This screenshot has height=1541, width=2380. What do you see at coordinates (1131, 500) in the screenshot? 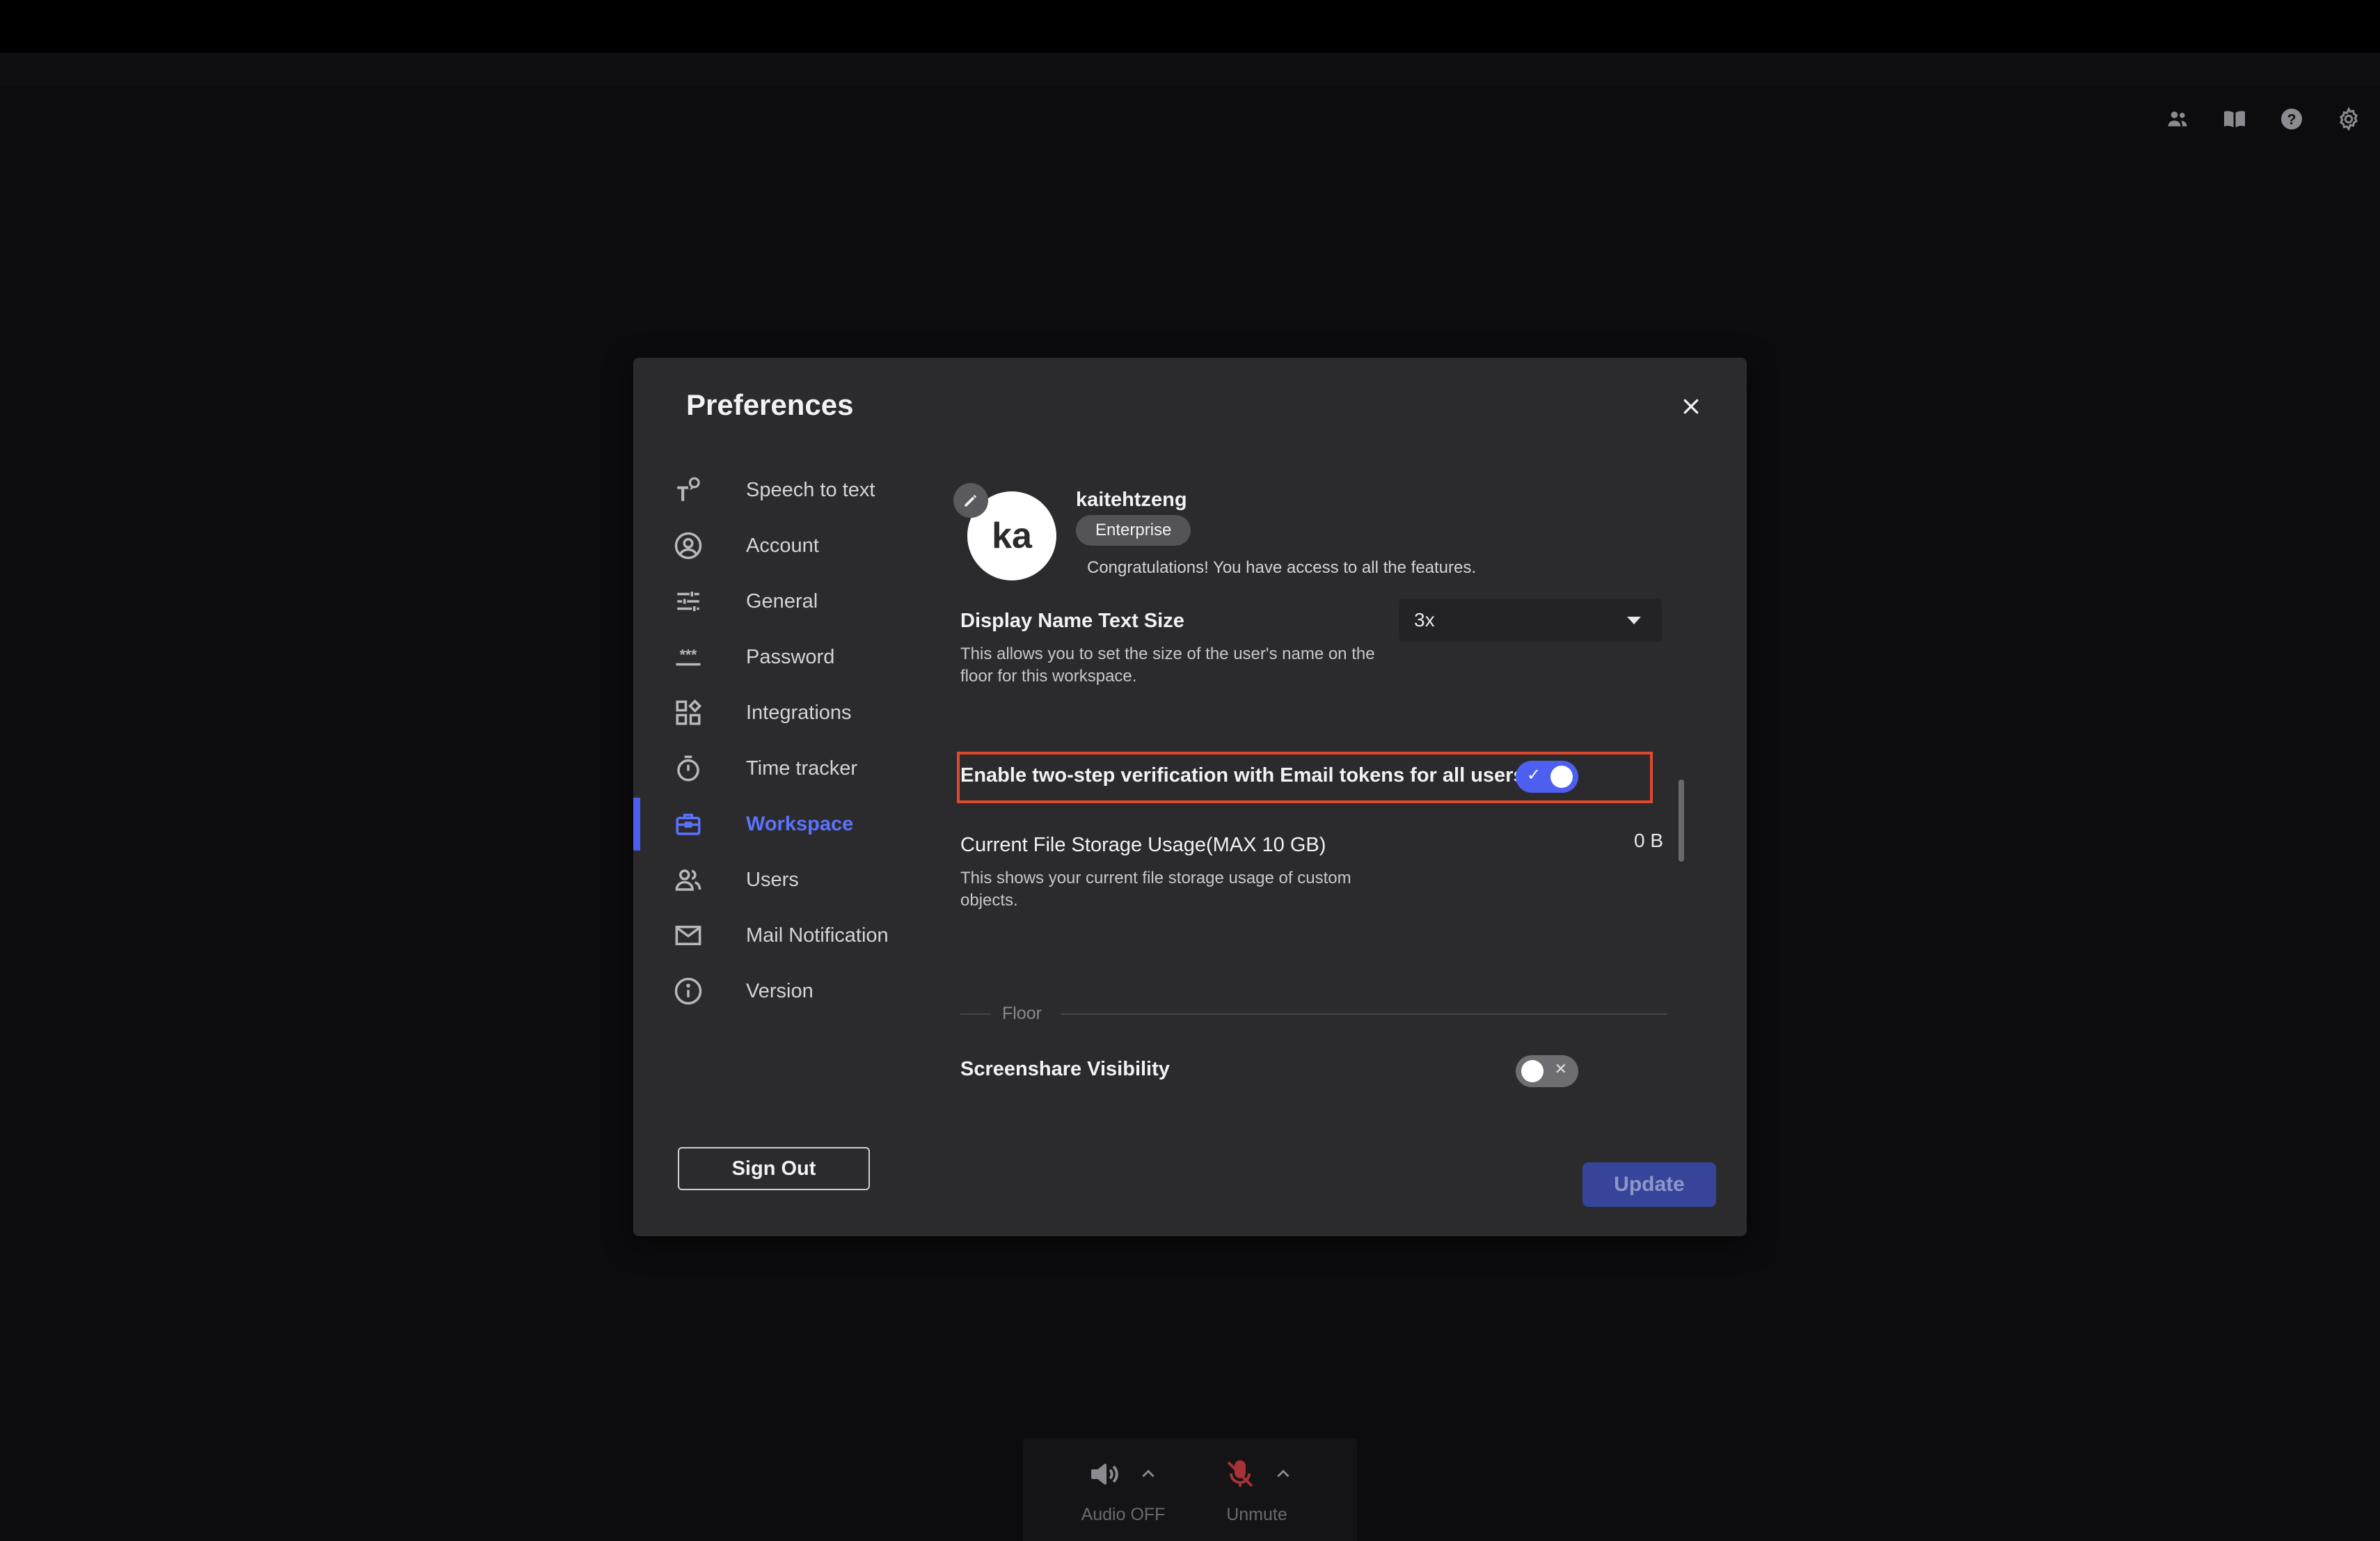
I see `username: kaitehtzeng` at bounding box center [1131, 500].